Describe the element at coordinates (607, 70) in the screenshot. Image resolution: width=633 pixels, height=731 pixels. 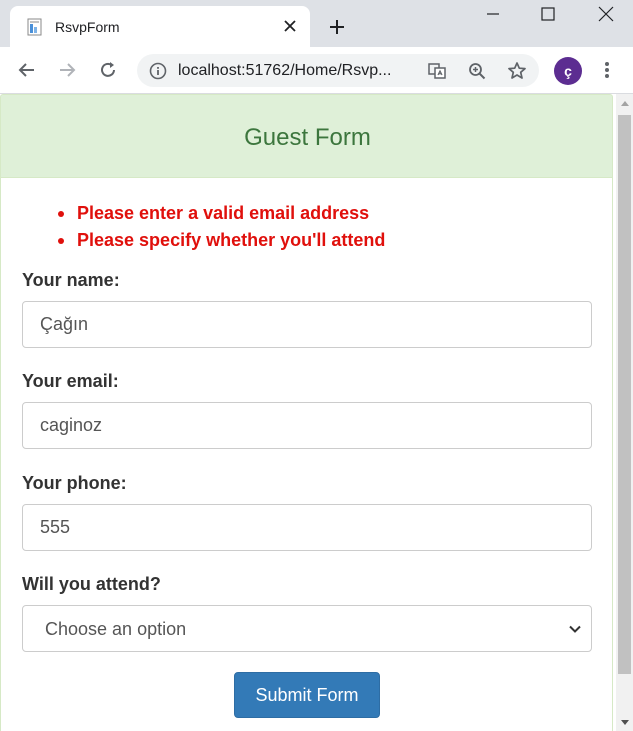
I see `menu-dots-icon` at that location.